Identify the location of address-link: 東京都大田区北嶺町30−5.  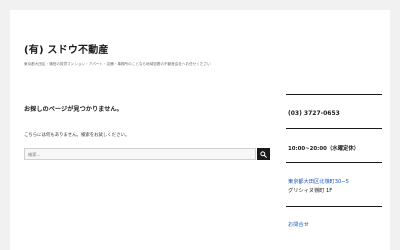
(318, 181).